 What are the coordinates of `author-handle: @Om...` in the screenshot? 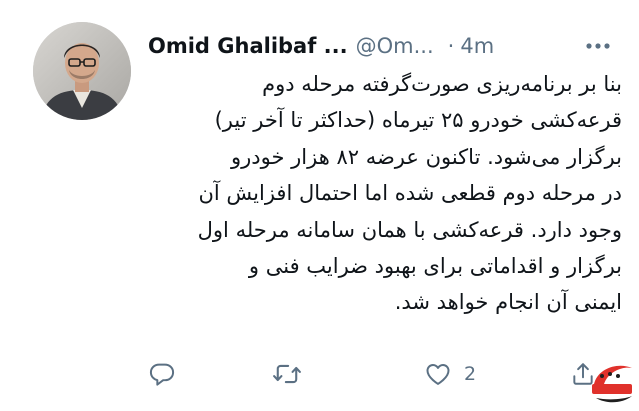 It's located at (395, 46).